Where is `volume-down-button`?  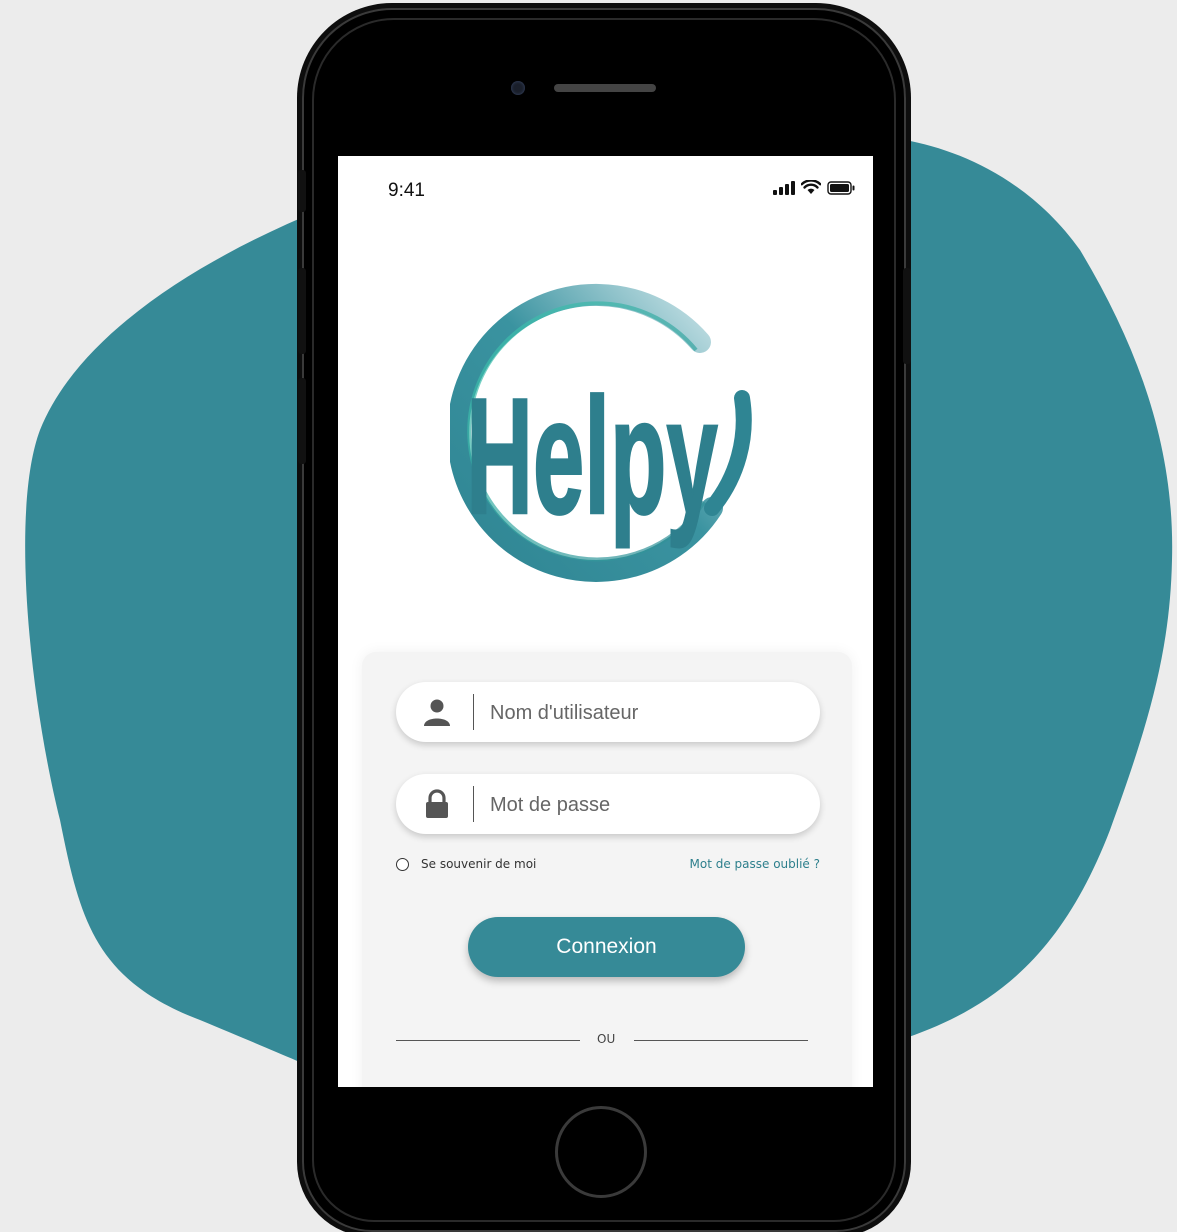
volume-down-button is located at coordinates (302, 421).